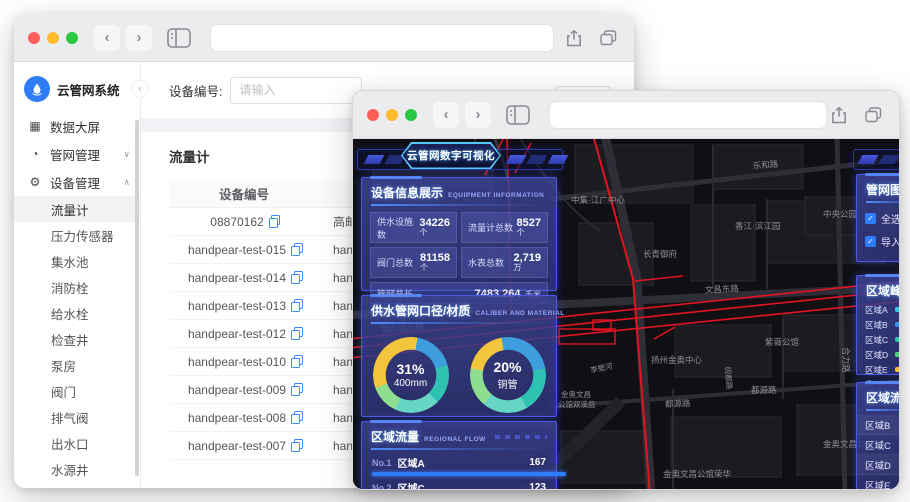  What do you see at coordinates (77, 339) in the screenshot?
I see `sidebar-subitem-inspection-well: 检查井` at bounding box center [77, 339].